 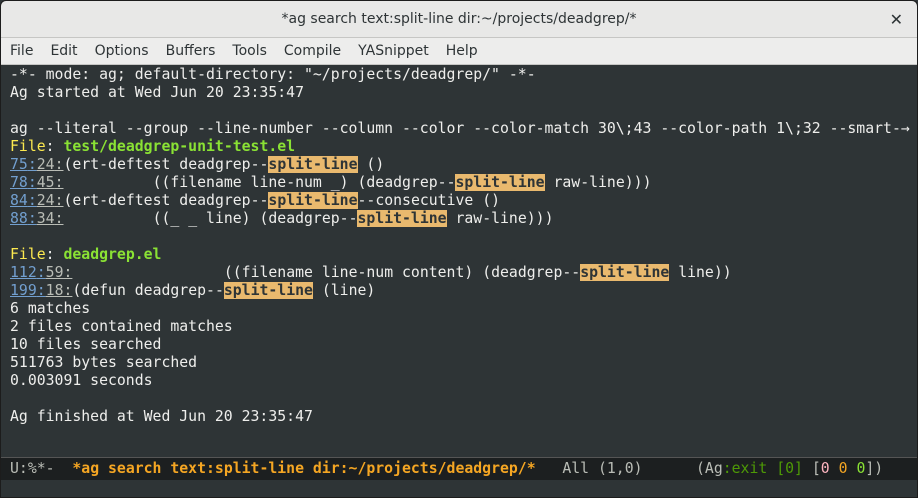 What do you see at coordinates (326, 272) in the screenshot?
I see `match-prefix: ((filename line-num content) (deadgrep--` at bounding box center [326, 272].